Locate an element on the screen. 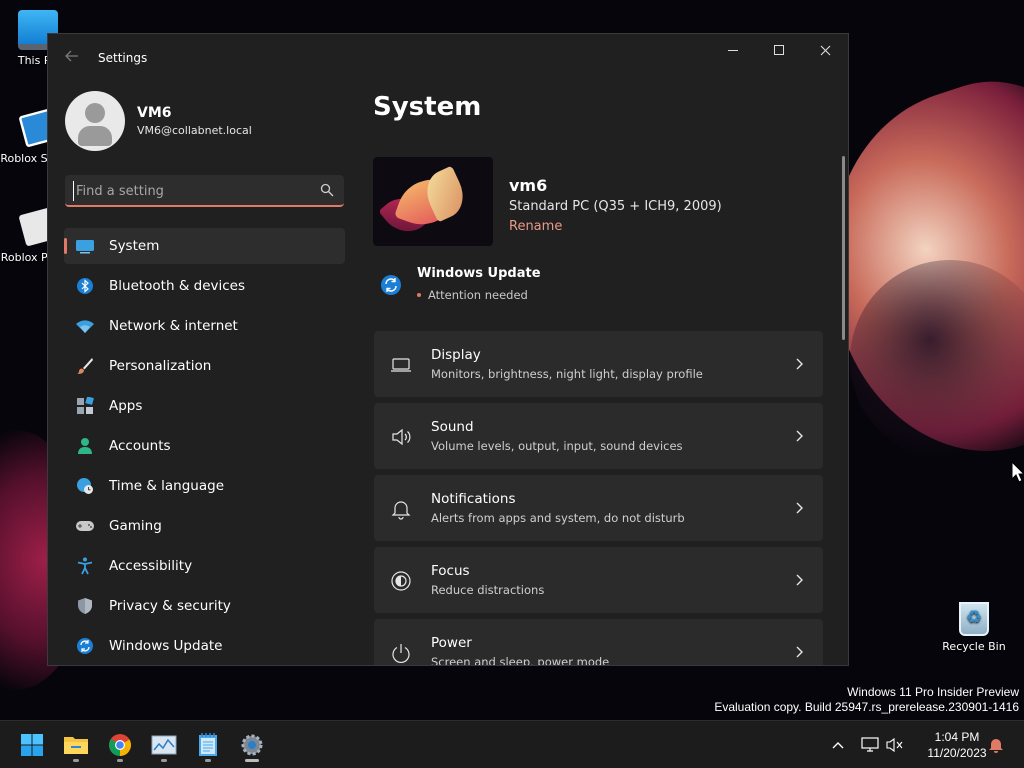 The image size is (1024, 768). sidebar-item-personalization: Personalization is located at coordinates (204, 366).